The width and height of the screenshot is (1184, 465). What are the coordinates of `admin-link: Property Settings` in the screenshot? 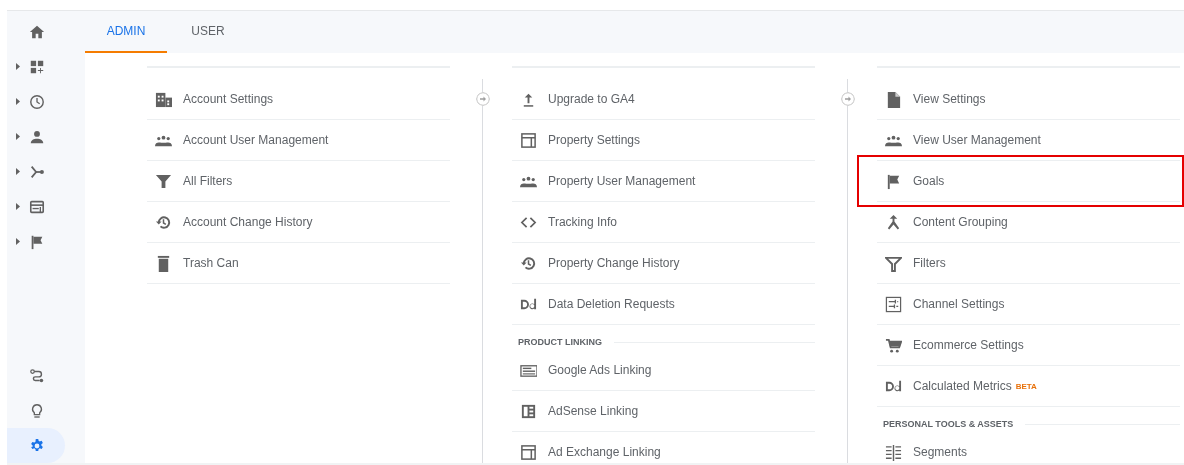 It's located at (594, 140).